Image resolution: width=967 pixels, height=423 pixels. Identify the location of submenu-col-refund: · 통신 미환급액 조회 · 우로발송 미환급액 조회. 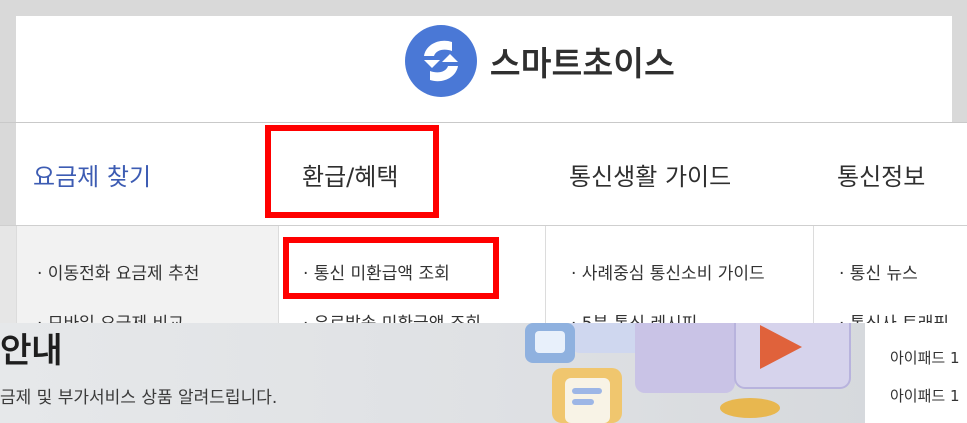
(411, 275).